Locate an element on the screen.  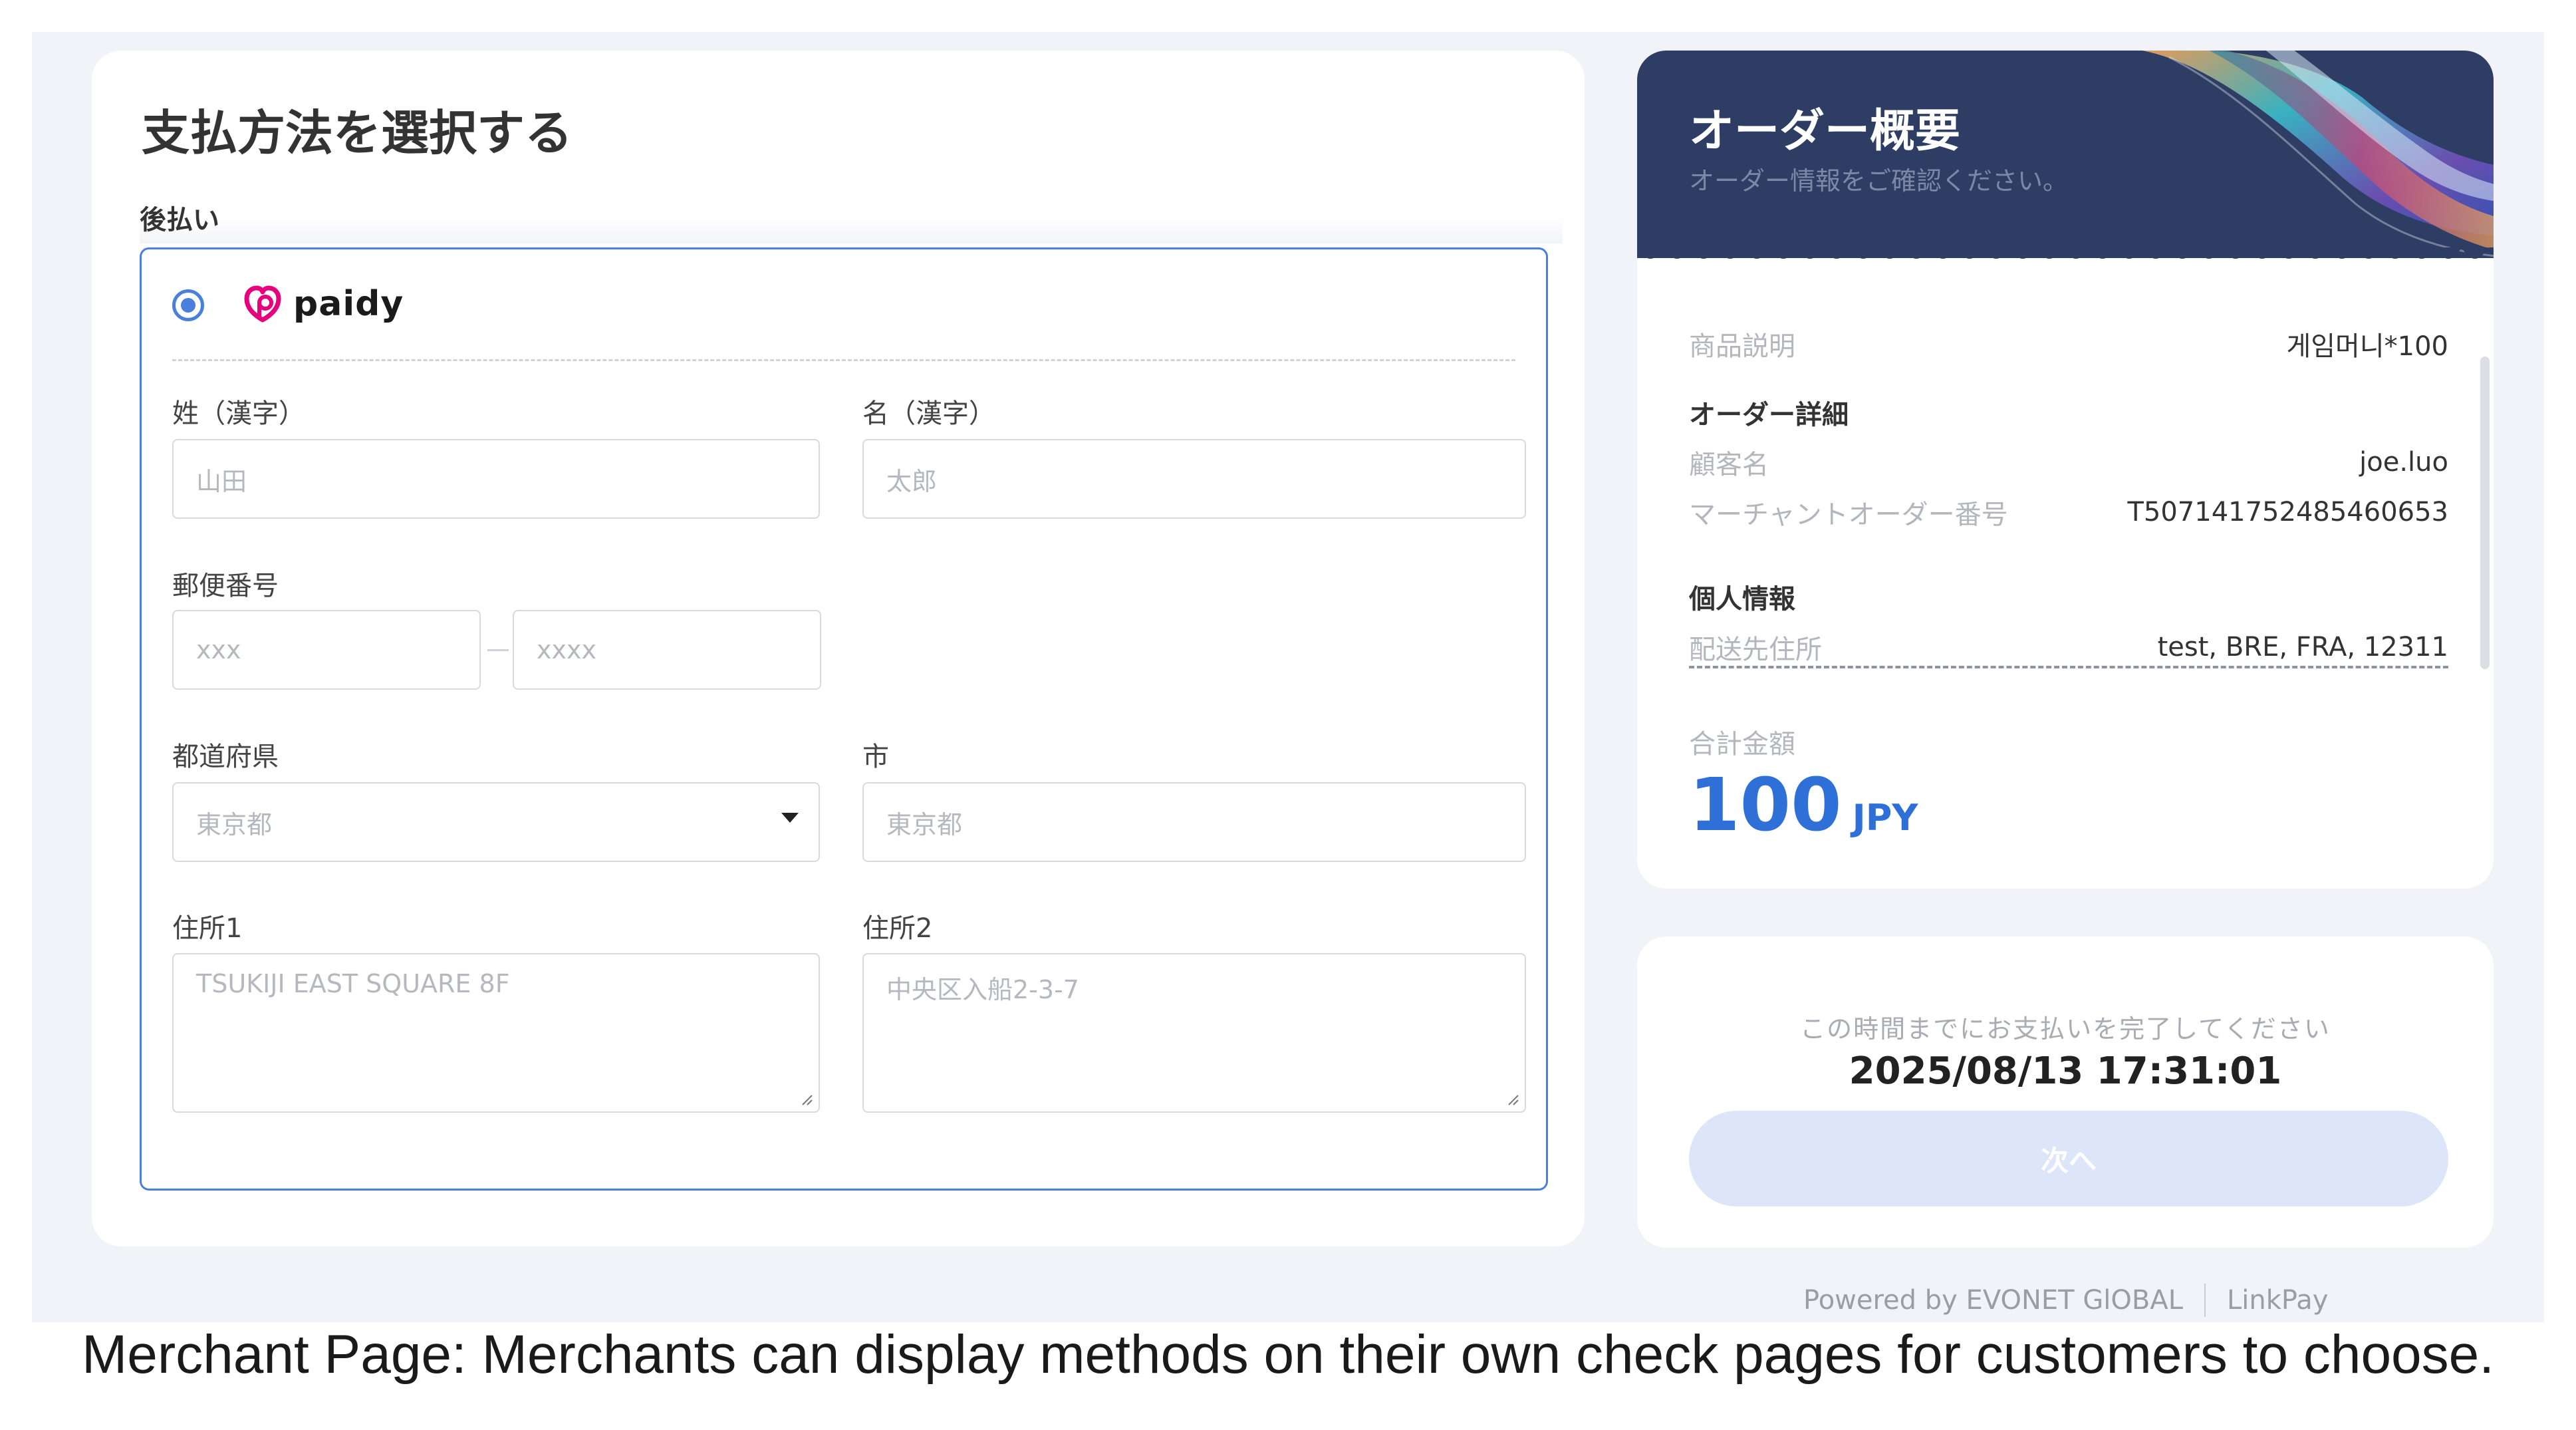
first-name-label: 名（漢字） is located at coordinates (928, 414).